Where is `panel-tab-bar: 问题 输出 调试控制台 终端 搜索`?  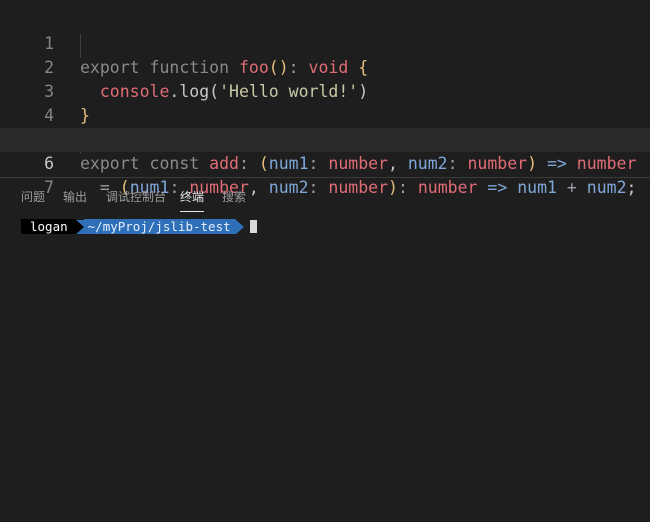 panel-tab-bar: 问题 输出 调试控制台 终端 搜索 is located at coordinates (325, 196).